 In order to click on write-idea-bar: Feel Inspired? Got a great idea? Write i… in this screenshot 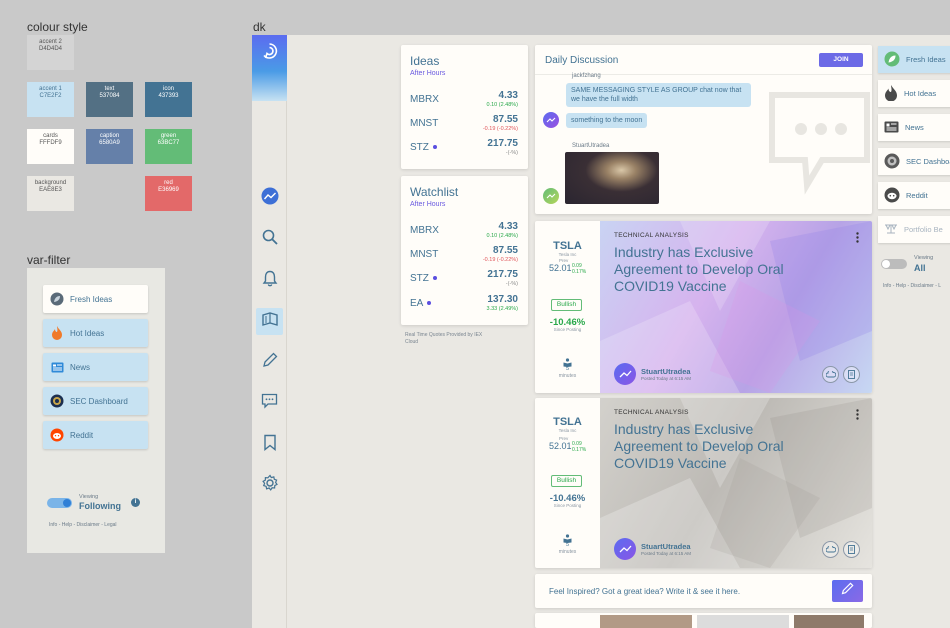, I will do `click(703, 591)`.